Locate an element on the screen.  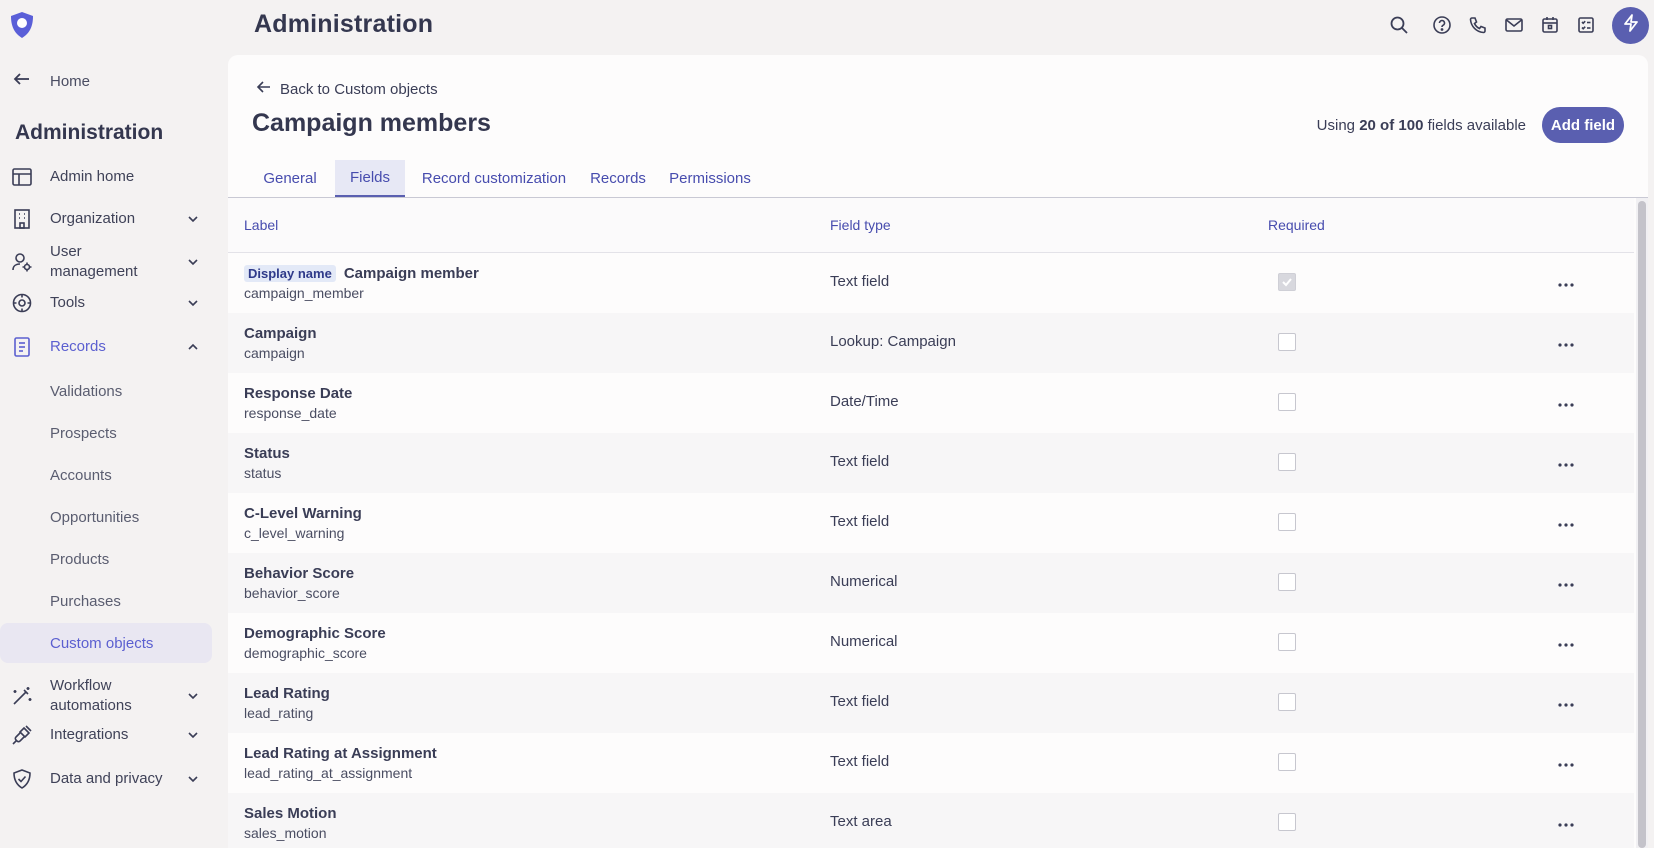
home-link: Home is located at coordinates (51, 81).